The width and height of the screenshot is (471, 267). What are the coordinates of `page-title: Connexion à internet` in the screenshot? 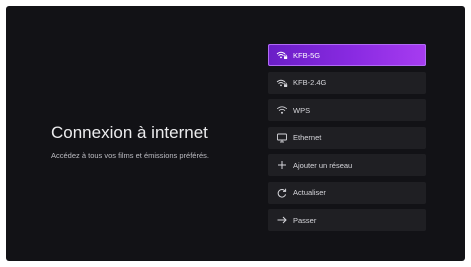 It's located at (129, 132).